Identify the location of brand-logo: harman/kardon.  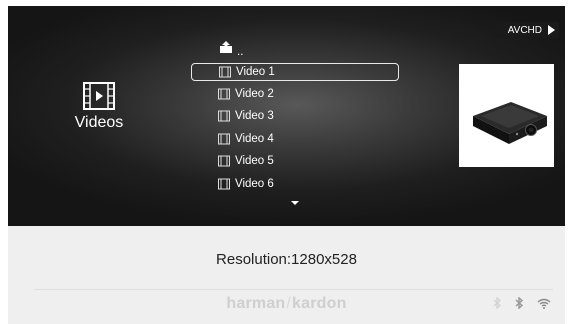
(286, 304).